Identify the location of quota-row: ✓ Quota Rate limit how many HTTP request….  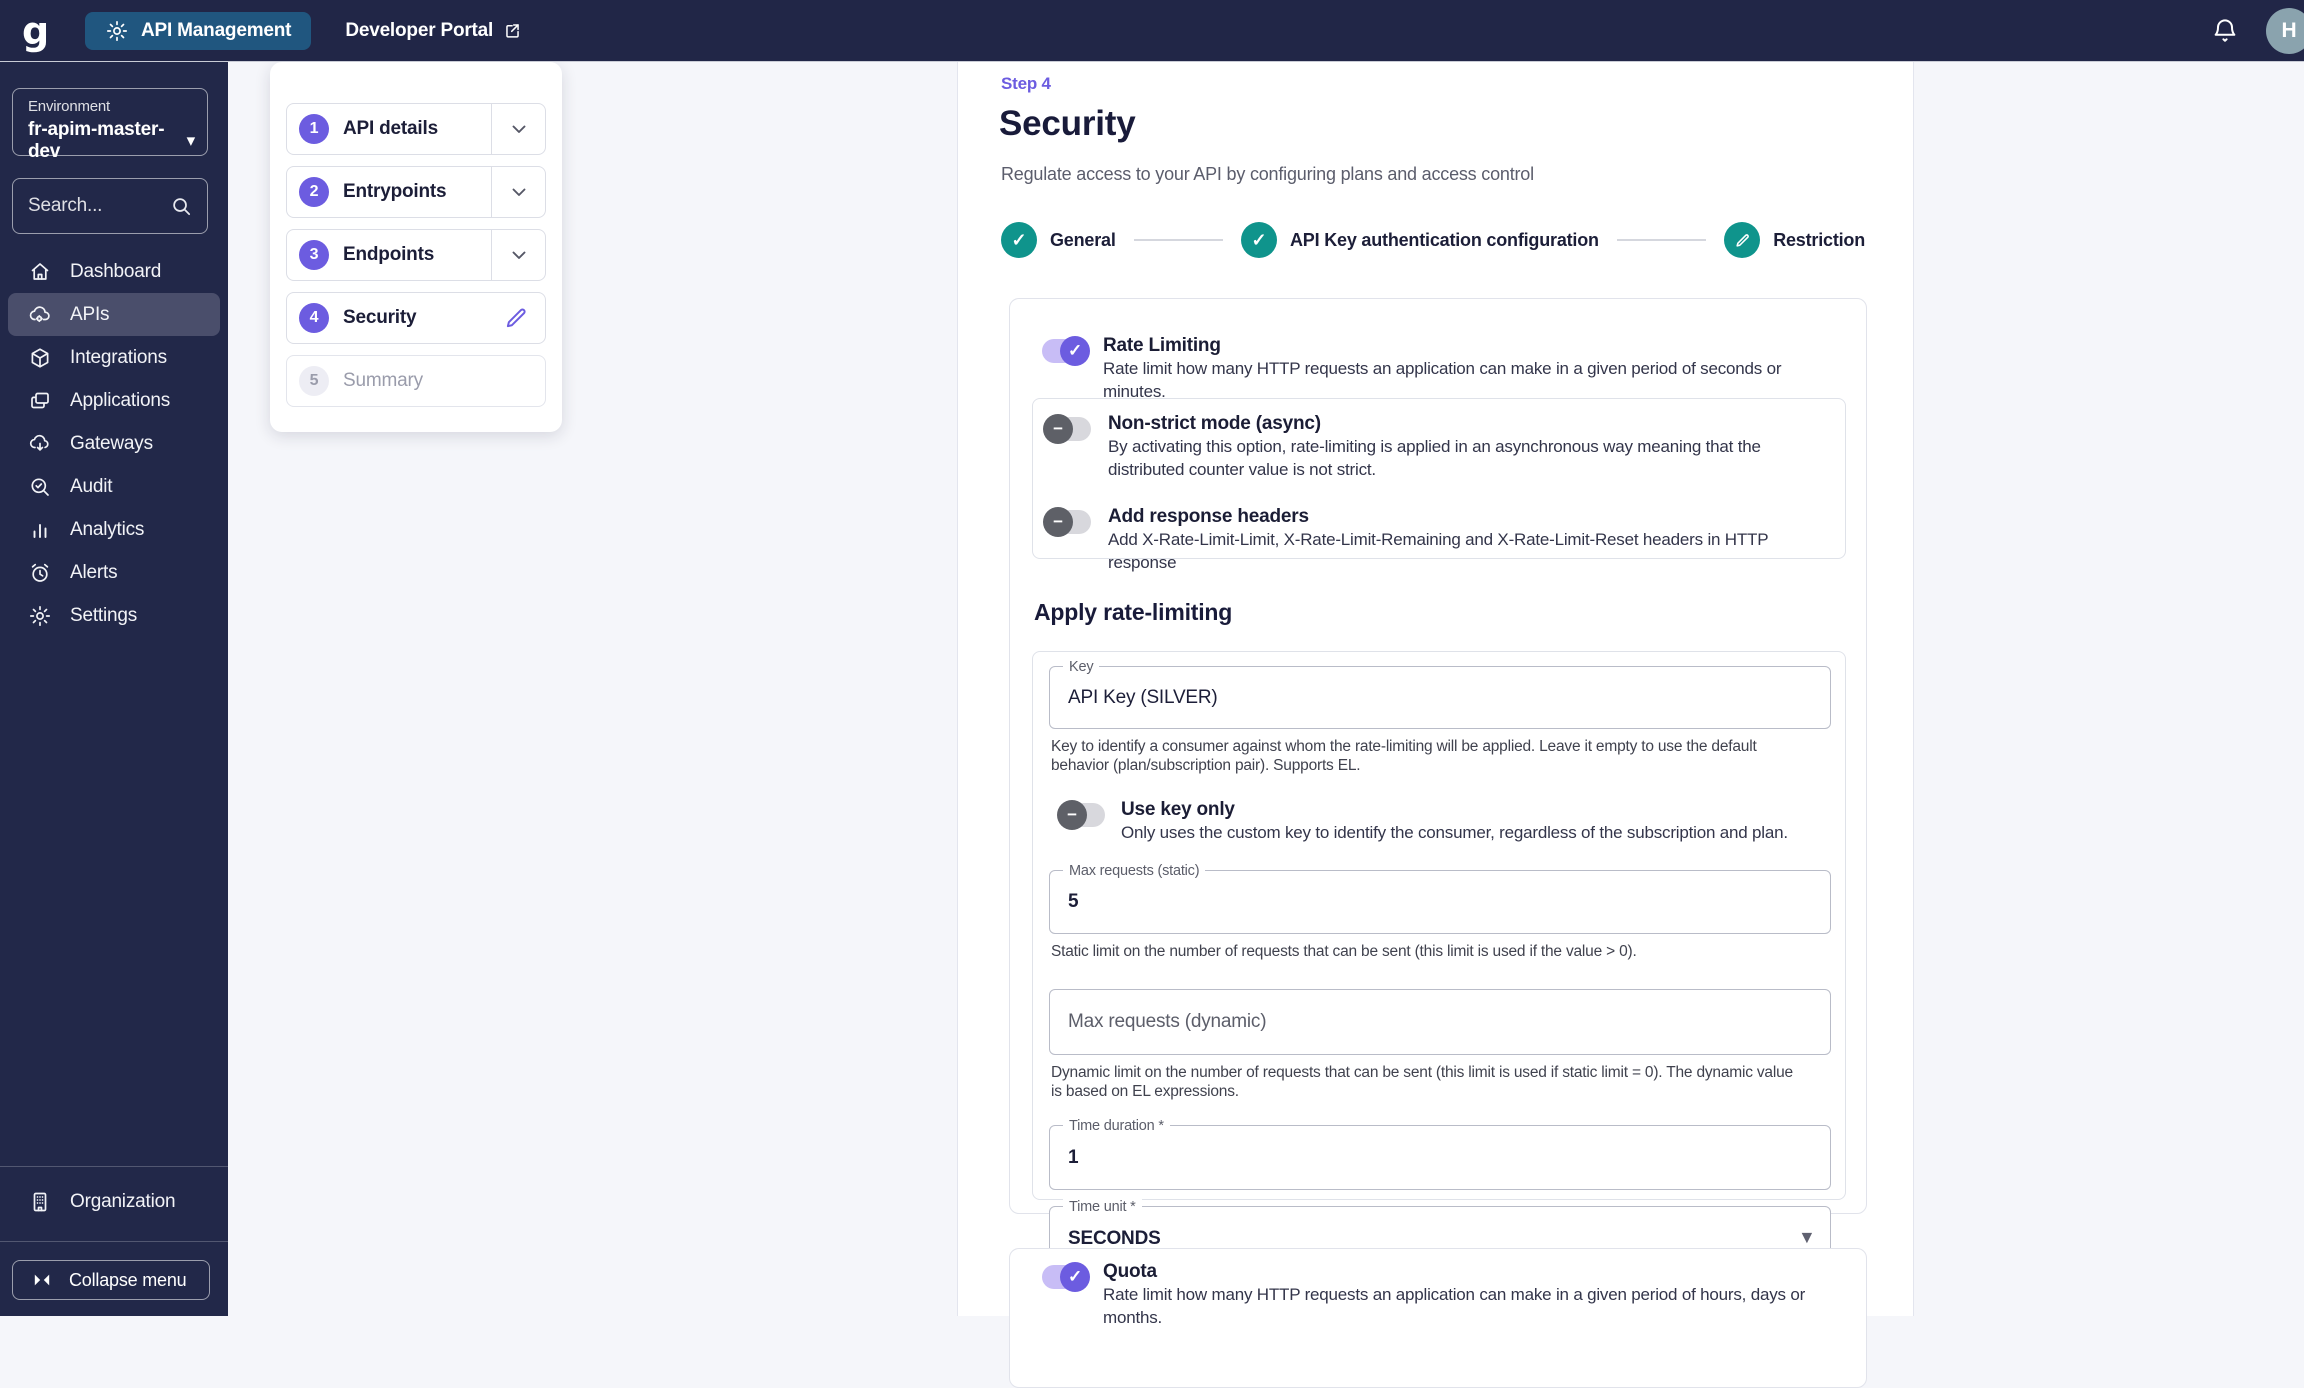
(1444, 1295).